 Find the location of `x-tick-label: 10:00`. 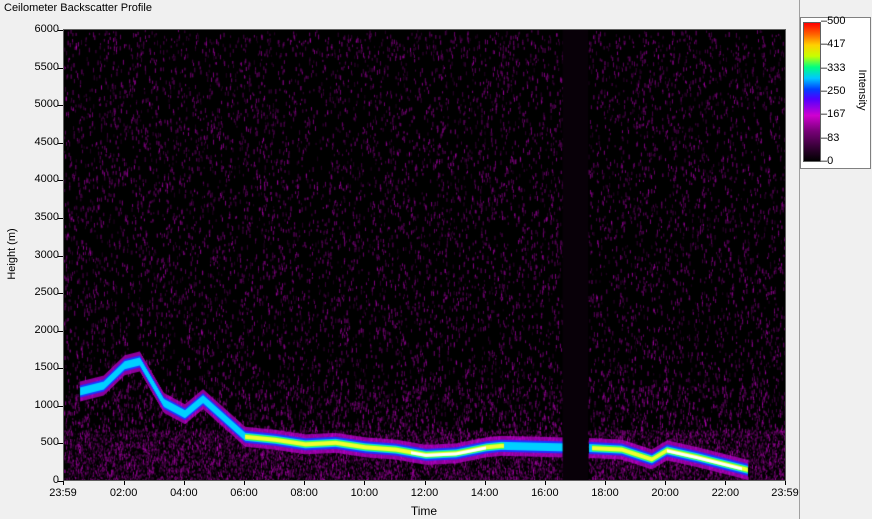

x-tick-label: 10:00 is located at coordinates (364, 493).